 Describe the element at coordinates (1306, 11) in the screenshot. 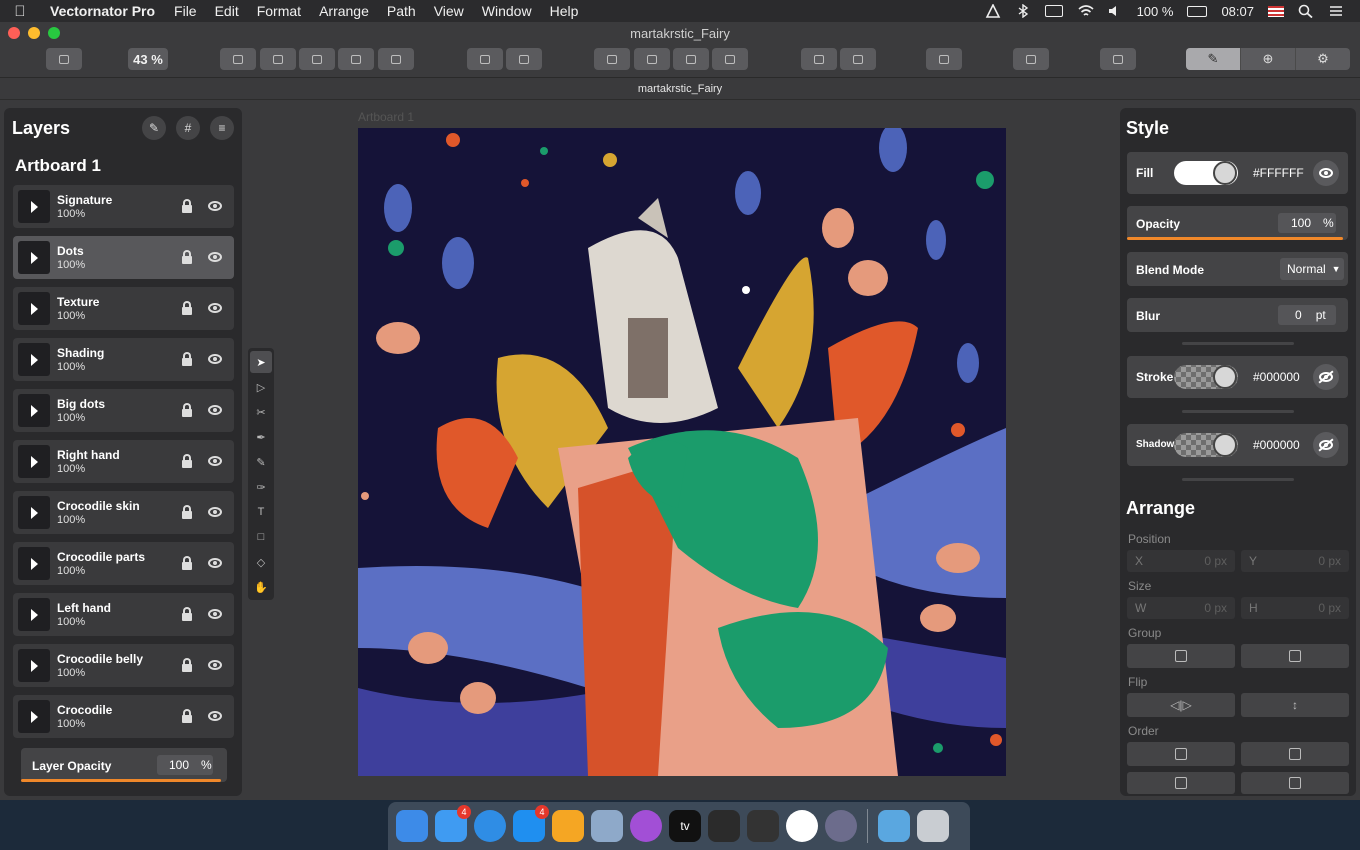

I see `search-icon` at that location.